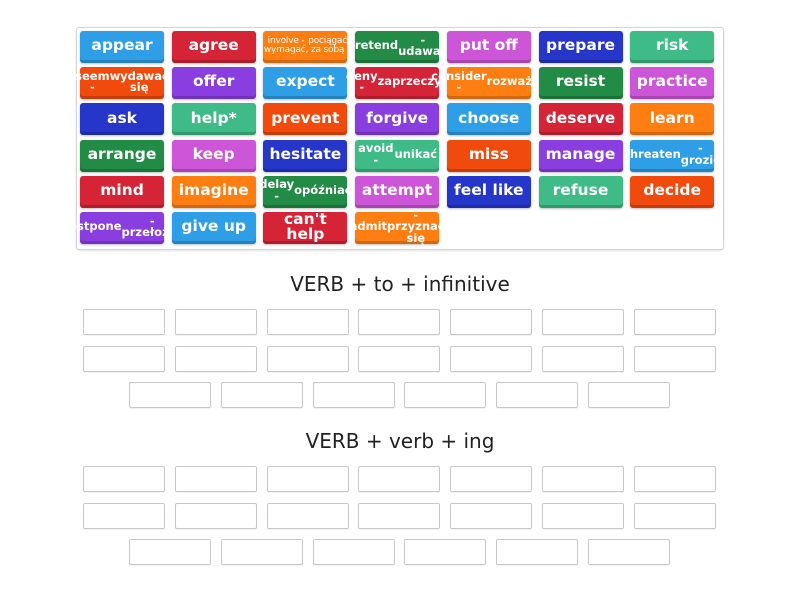 Image resolution: width=800 pixels, height=600 pixels. I want to click on word-tile-label: deserve, so click(580, 117).